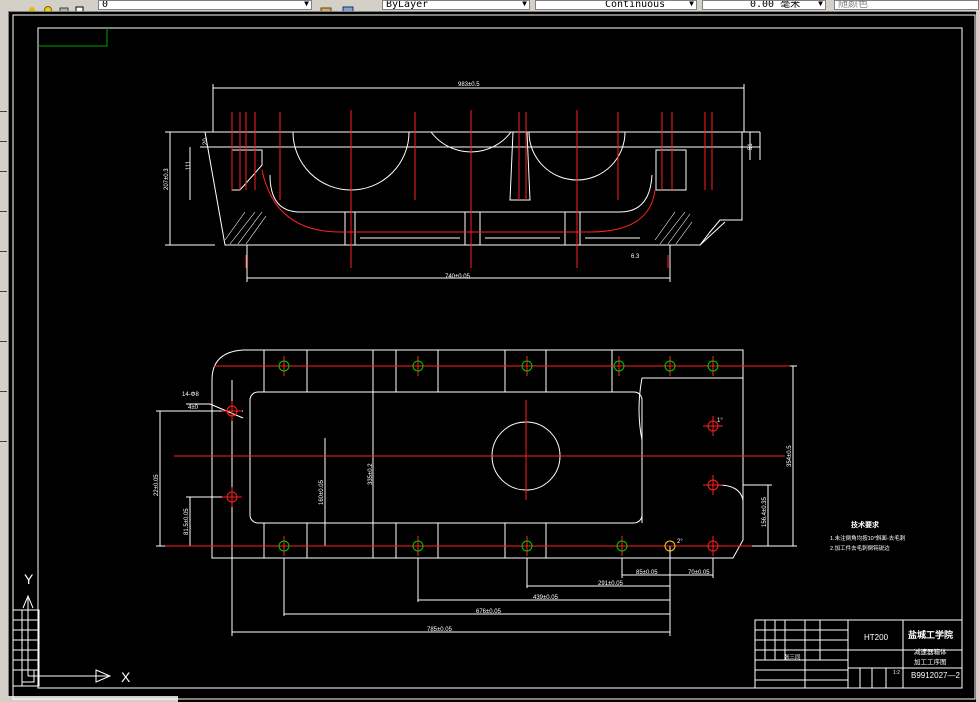 Image resolution: width=979 pixels, height=702 pixels. Describe the element at coordinates (635, 257) in the screenshot. I see `roughness-value: 6.3` at that location.